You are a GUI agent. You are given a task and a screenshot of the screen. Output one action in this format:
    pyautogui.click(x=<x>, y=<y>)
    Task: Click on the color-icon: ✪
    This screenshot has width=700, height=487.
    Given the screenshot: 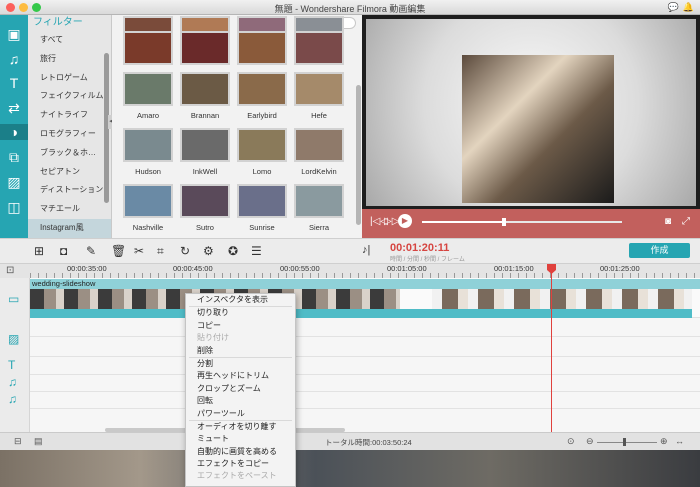 What is the action you would take?
    pyautogui.click(x=233, y=251)
    